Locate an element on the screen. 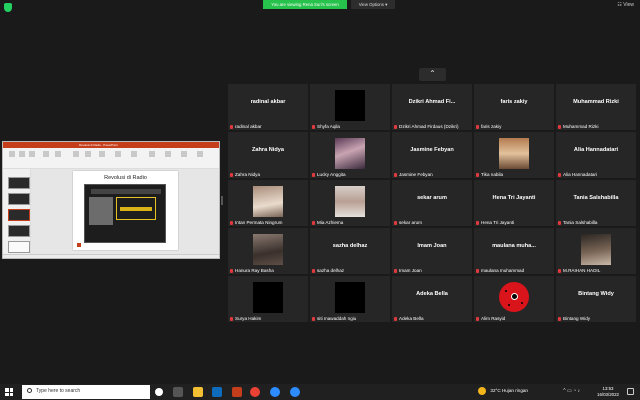 This screenshot has height=400, width=640. participant-name: siti mawaddah ngiu is located at coordinates (337, 318).